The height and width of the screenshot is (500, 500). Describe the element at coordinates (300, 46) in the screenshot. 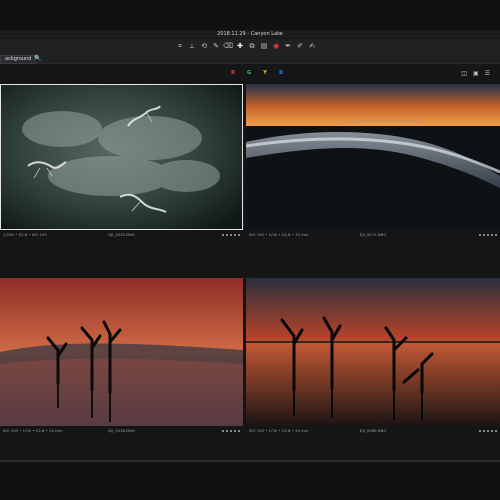

I see `annotation-icon: ✐` at that location.